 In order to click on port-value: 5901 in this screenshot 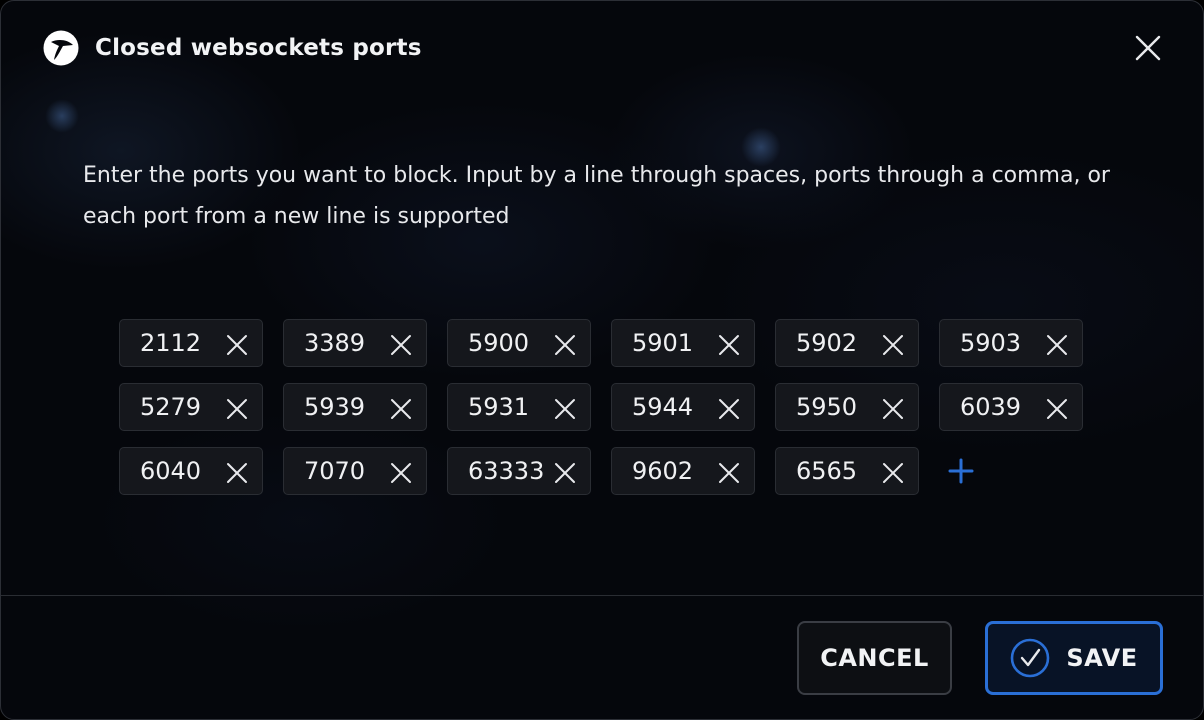, I will do `click(663, 343)`.